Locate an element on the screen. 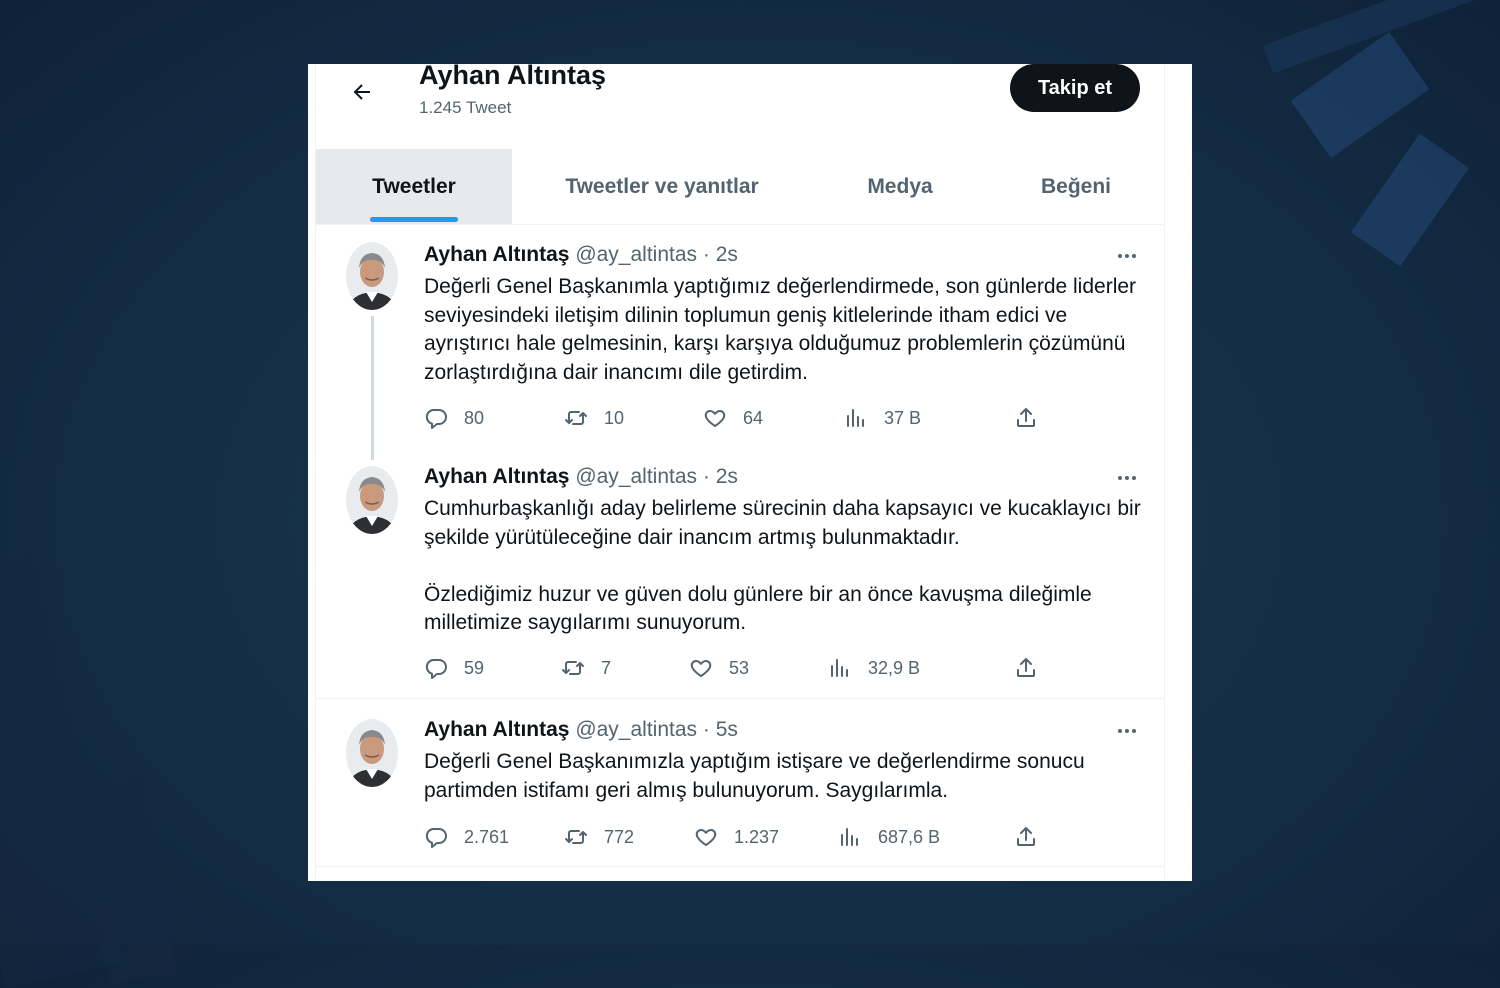 The image size is (1500, 988). profile-name: Ayhan Altıntaş is located at coordinates (513, 77).